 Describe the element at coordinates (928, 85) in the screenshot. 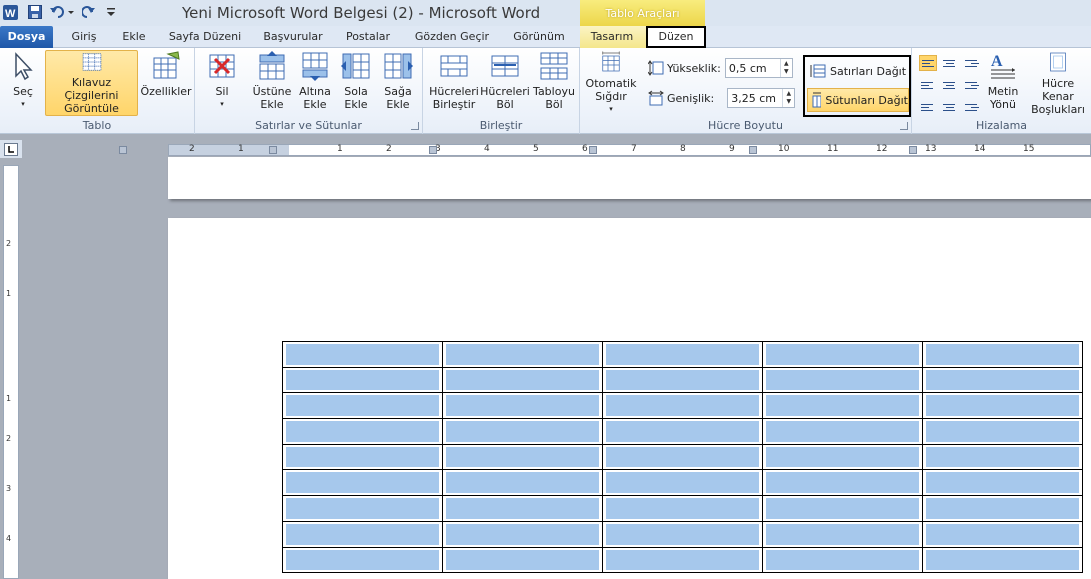

I see `align-middle-left-icon` at that location.